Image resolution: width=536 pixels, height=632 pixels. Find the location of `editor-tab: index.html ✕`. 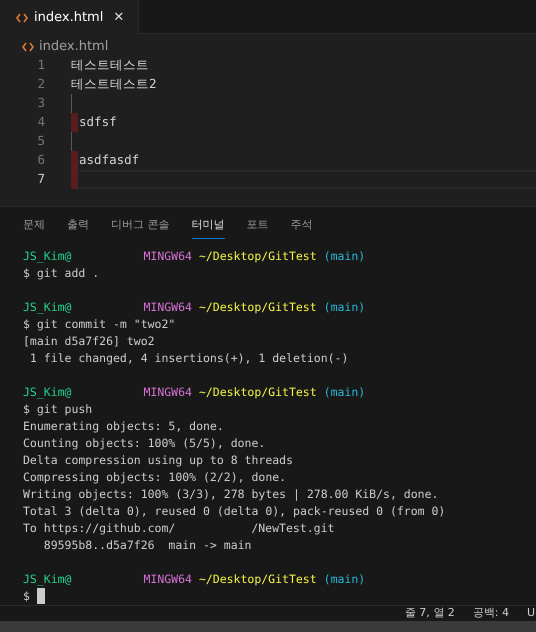

editor-tab: index.html ✕ is located at coordinates (70, 17).